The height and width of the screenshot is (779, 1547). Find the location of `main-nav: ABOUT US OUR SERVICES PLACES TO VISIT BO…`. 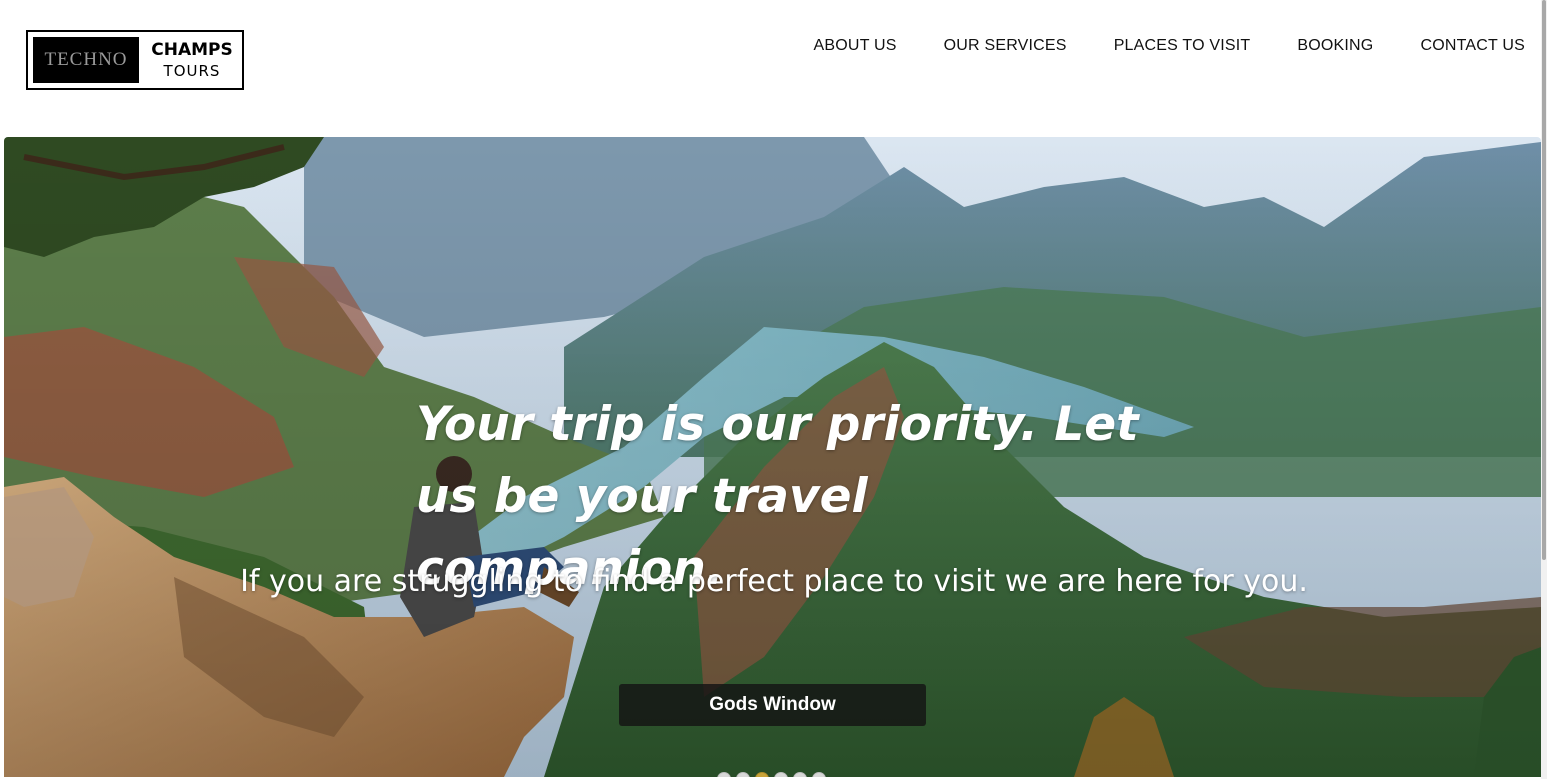

main-nav: ABOUT US OUR SERVICES PLACES TO VISIT BO… is located at coordinates (1169, 46).